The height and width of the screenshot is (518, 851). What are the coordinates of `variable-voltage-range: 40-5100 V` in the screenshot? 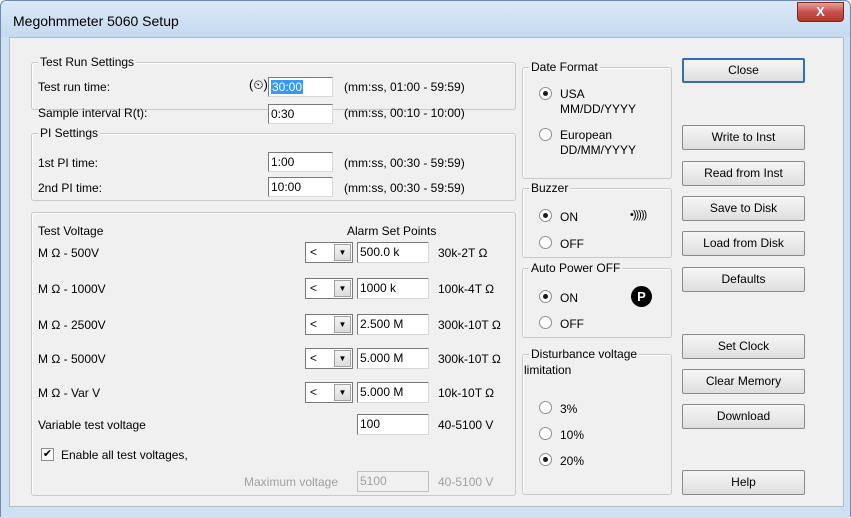 It's located at (466, 425).